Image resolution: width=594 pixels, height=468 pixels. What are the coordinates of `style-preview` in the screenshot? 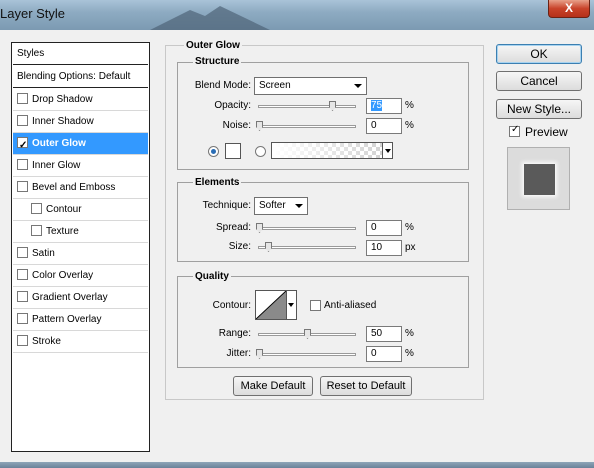 It's located at (538, 178).